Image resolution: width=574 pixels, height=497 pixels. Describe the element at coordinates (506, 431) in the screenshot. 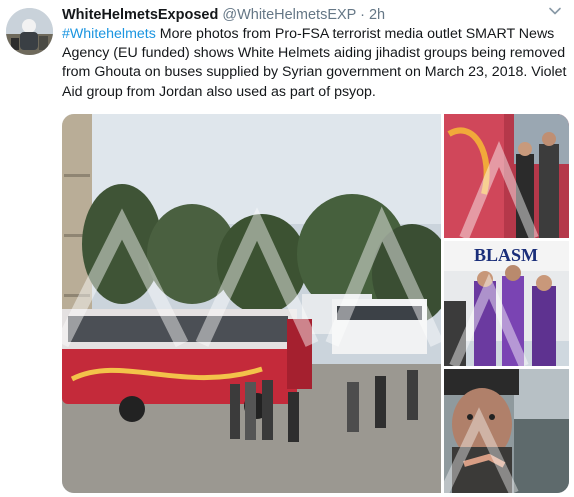

I see `photo-fighter` at that location.